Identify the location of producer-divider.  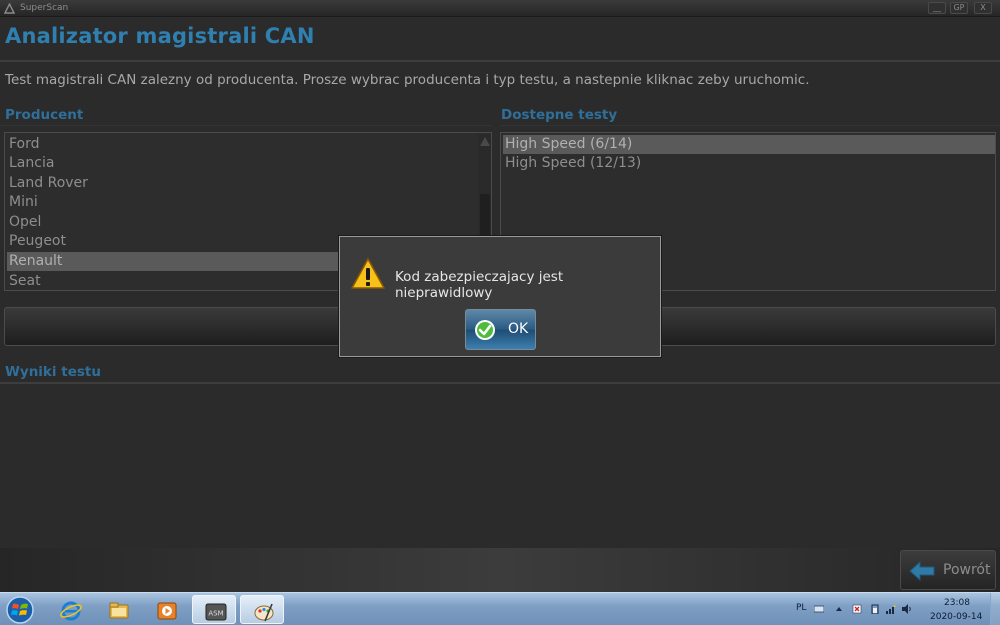
(246, 125).